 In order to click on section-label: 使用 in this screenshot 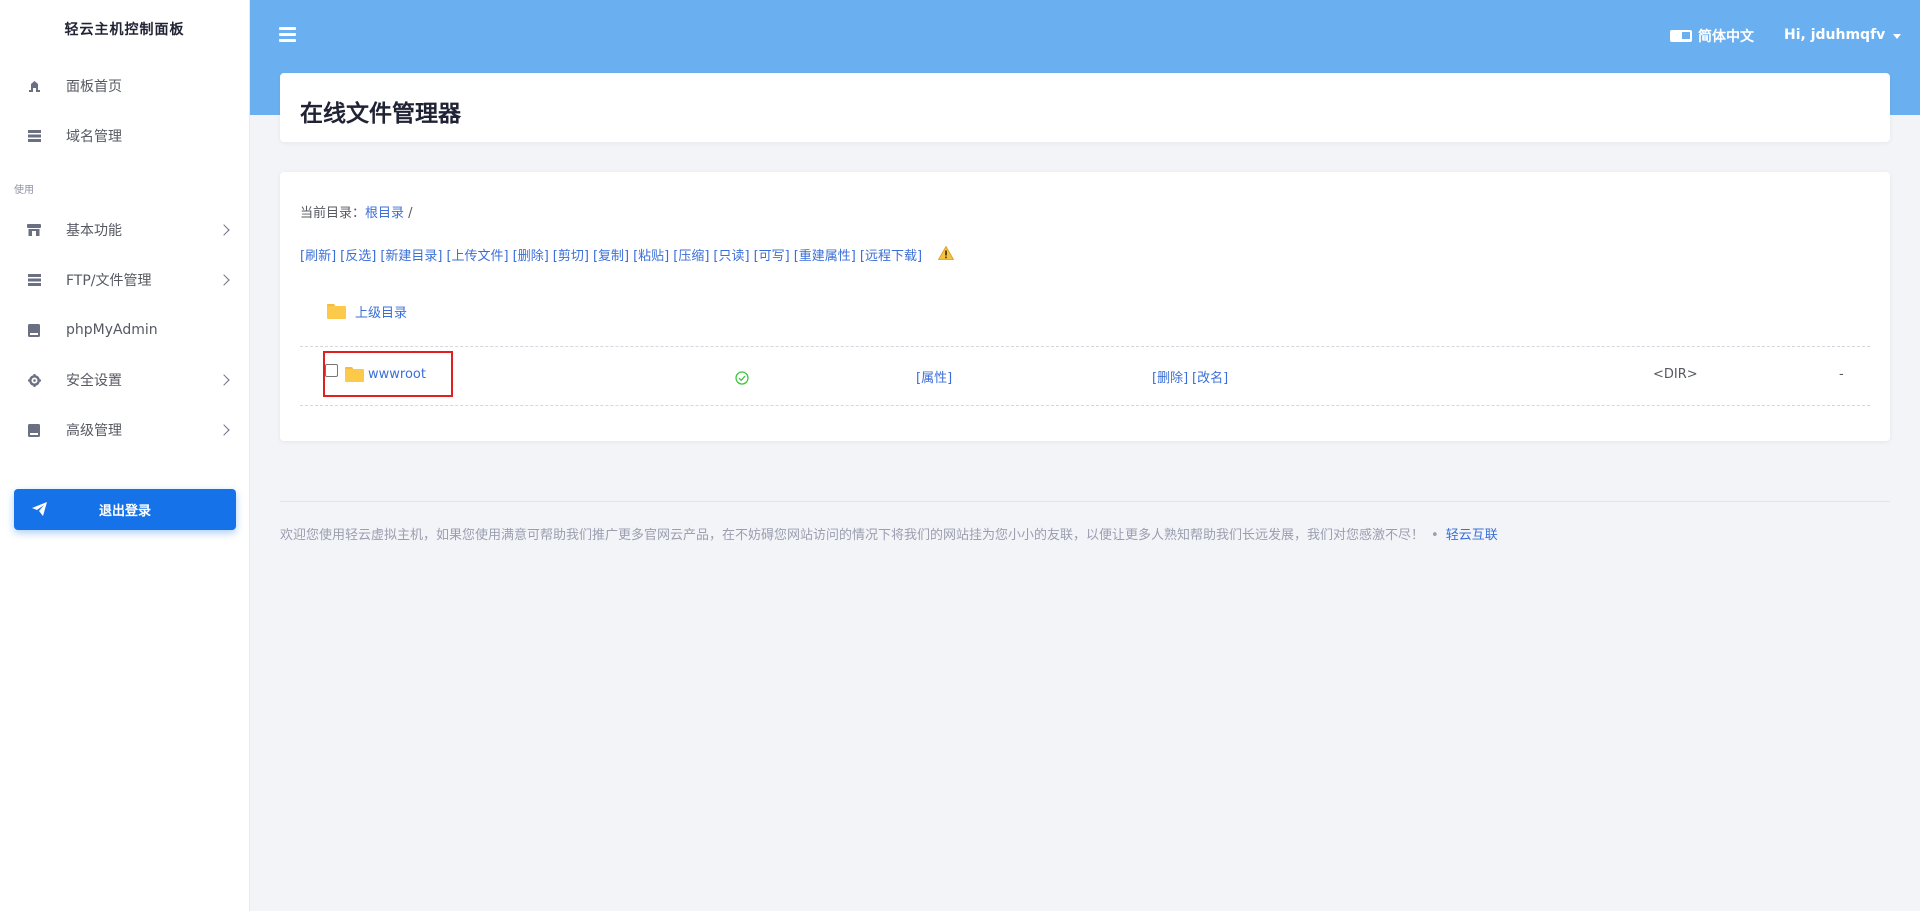, I will do `click(24, 190)`.